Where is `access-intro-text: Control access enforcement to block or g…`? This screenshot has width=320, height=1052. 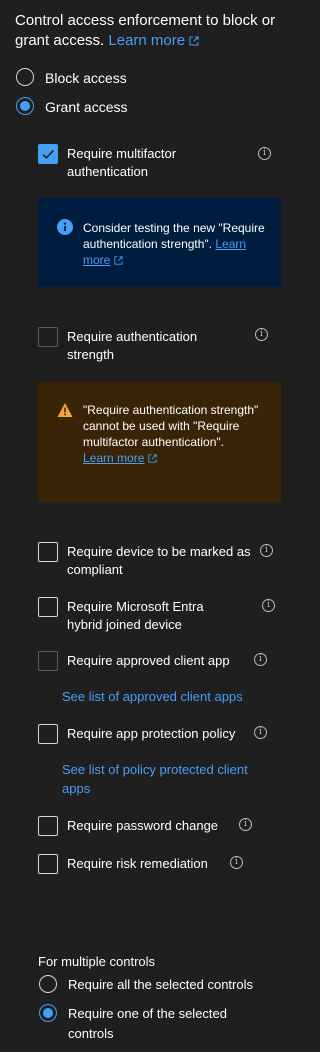
access-intro-text: Control access enforcement to block or g… is located at coordinates (155, 31).